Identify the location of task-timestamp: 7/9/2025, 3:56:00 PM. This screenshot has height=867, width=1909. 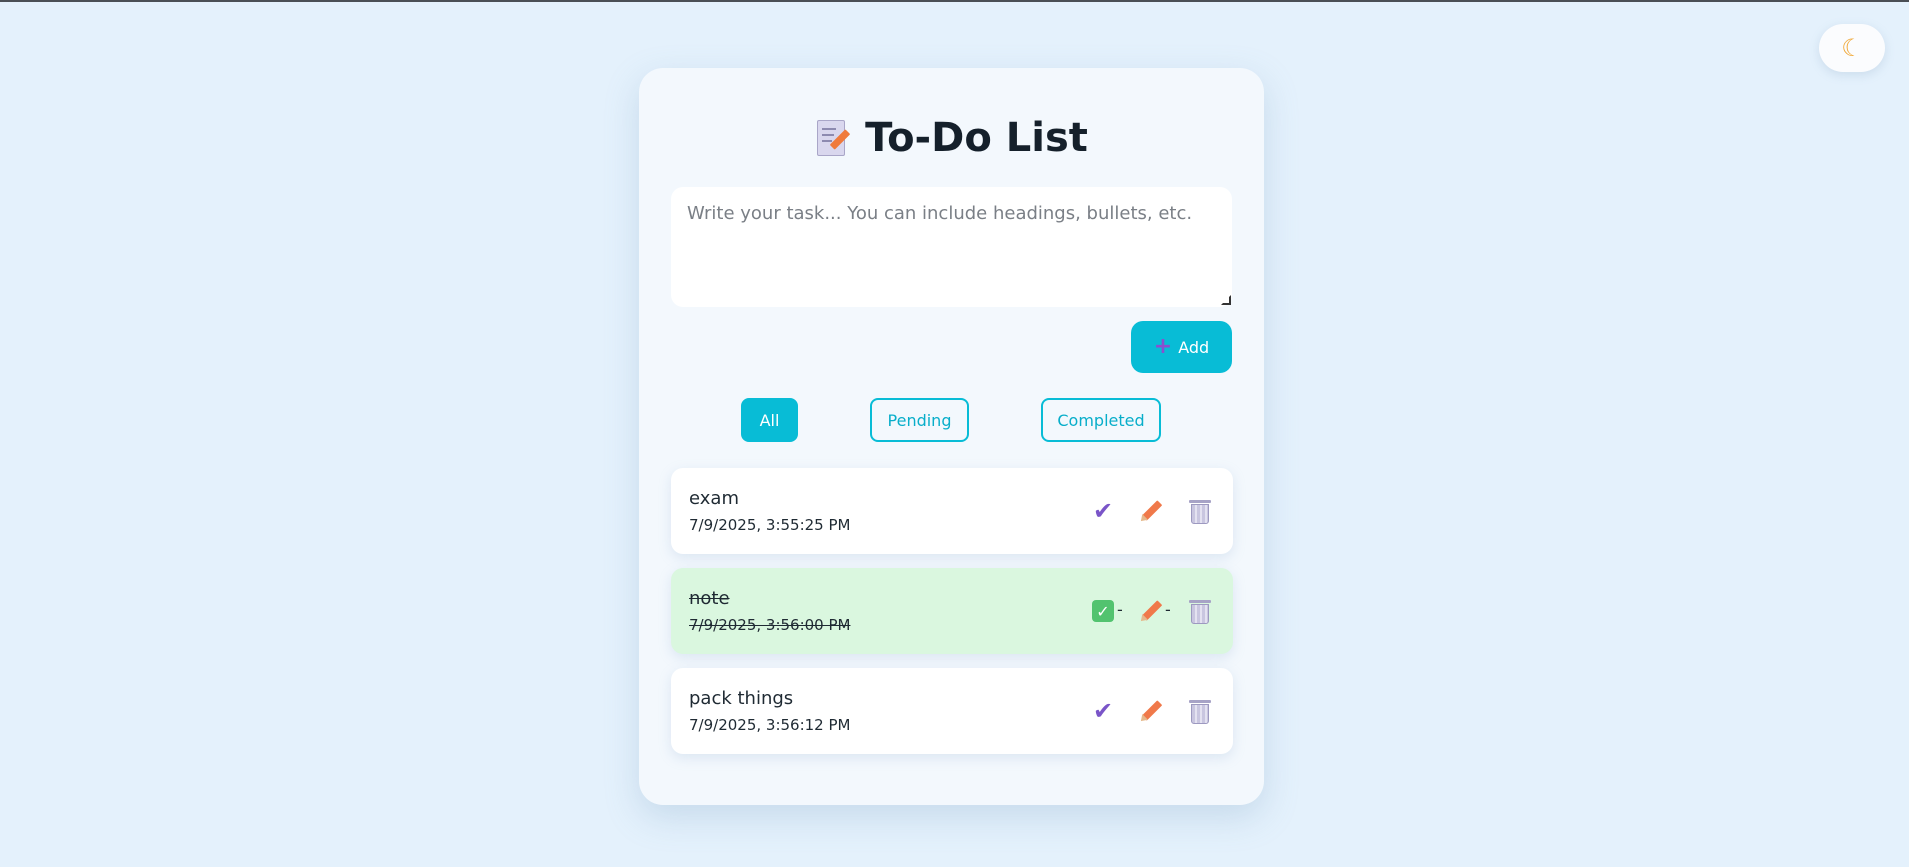
(770, 625).